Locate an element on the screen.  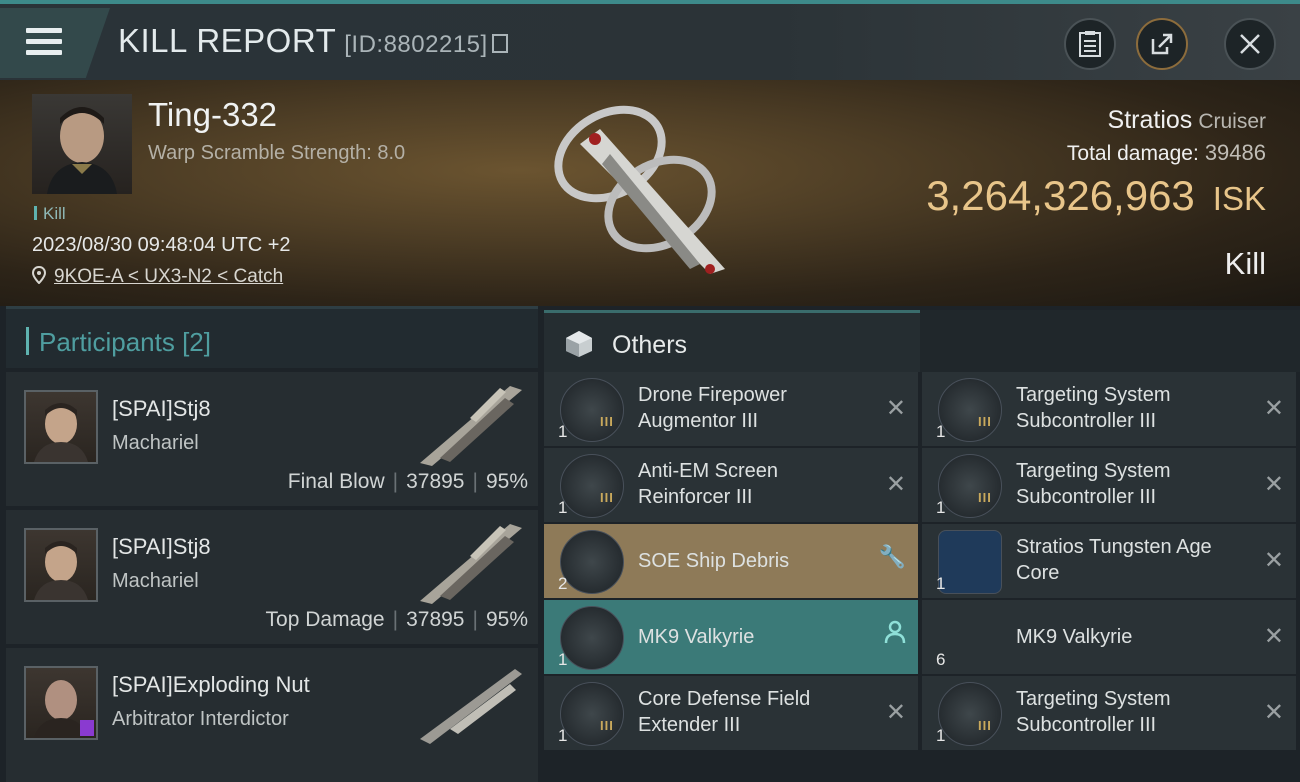
result-label: Kill is located at coordinates (1245, 263).